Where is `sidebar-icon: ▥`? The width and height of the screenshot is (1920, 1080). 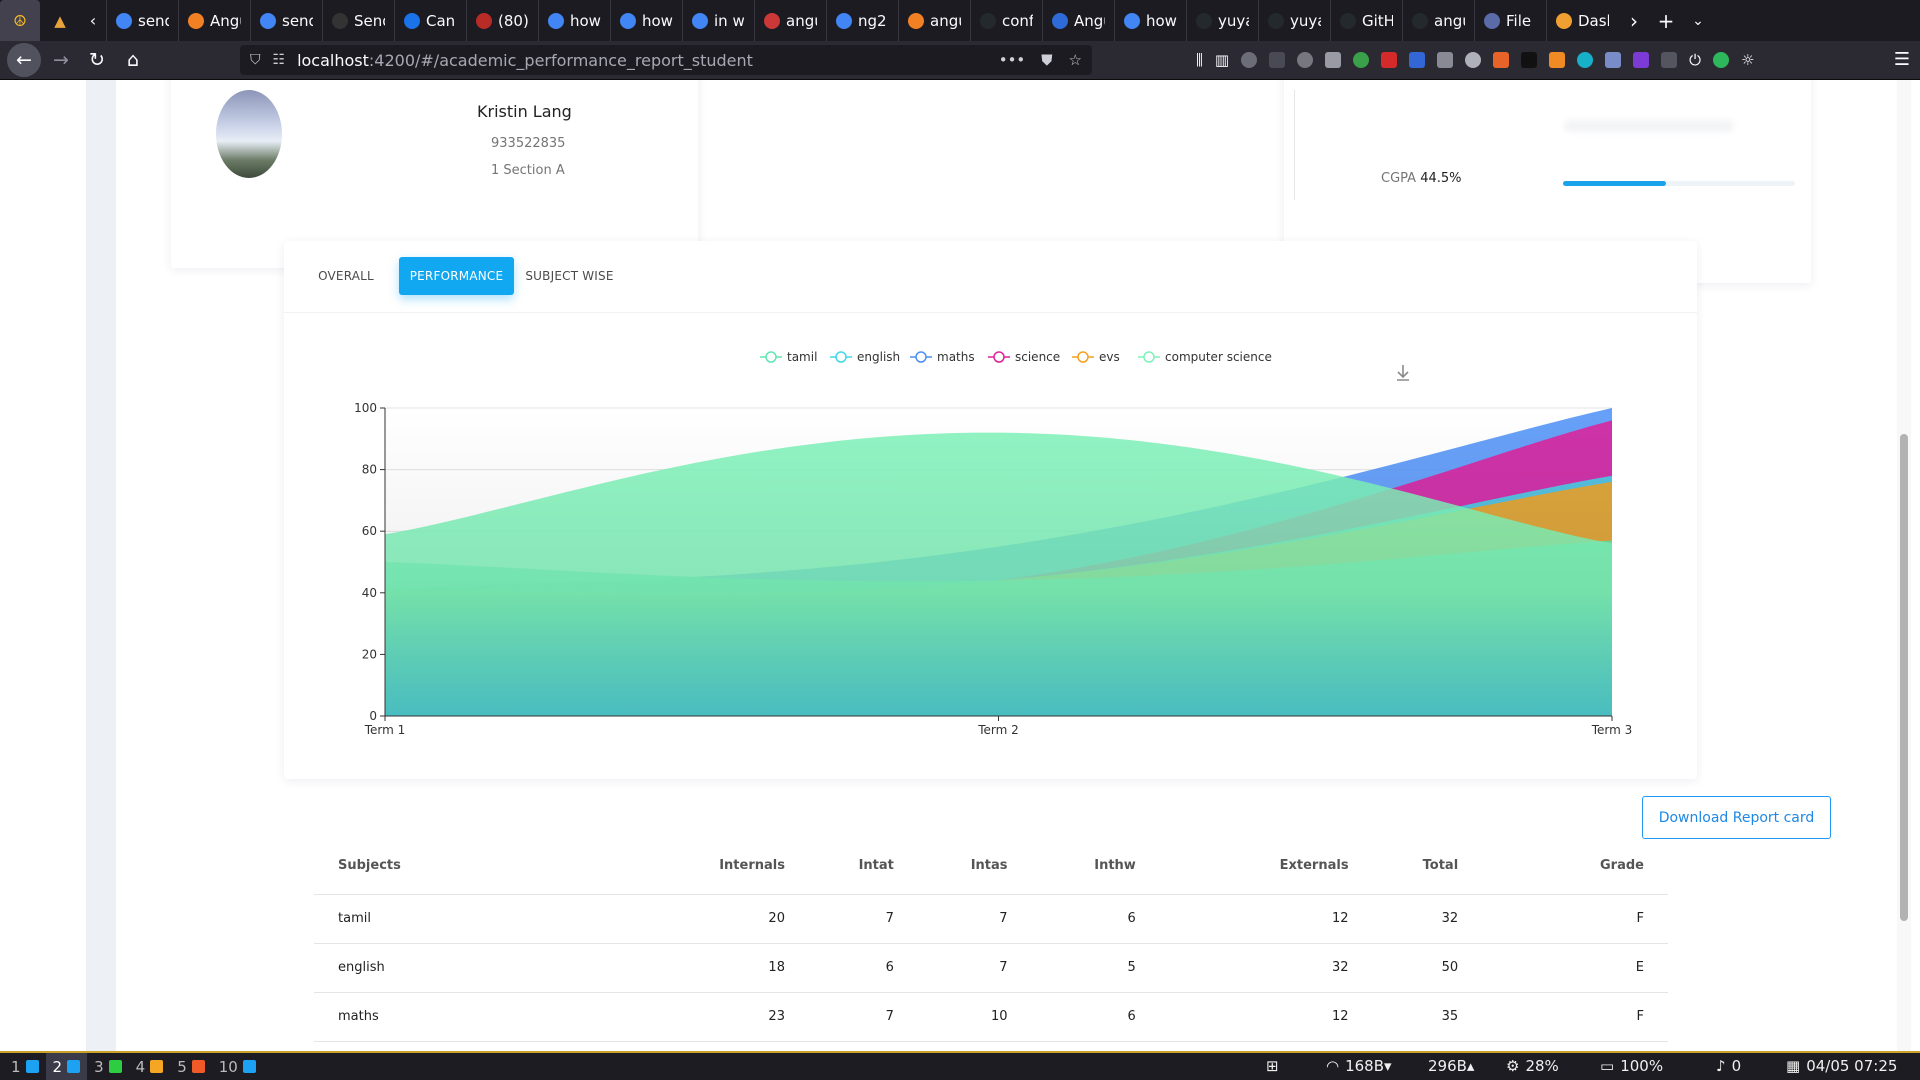 sidebar-icon: ▥ is located at coordinates (1222, 60).